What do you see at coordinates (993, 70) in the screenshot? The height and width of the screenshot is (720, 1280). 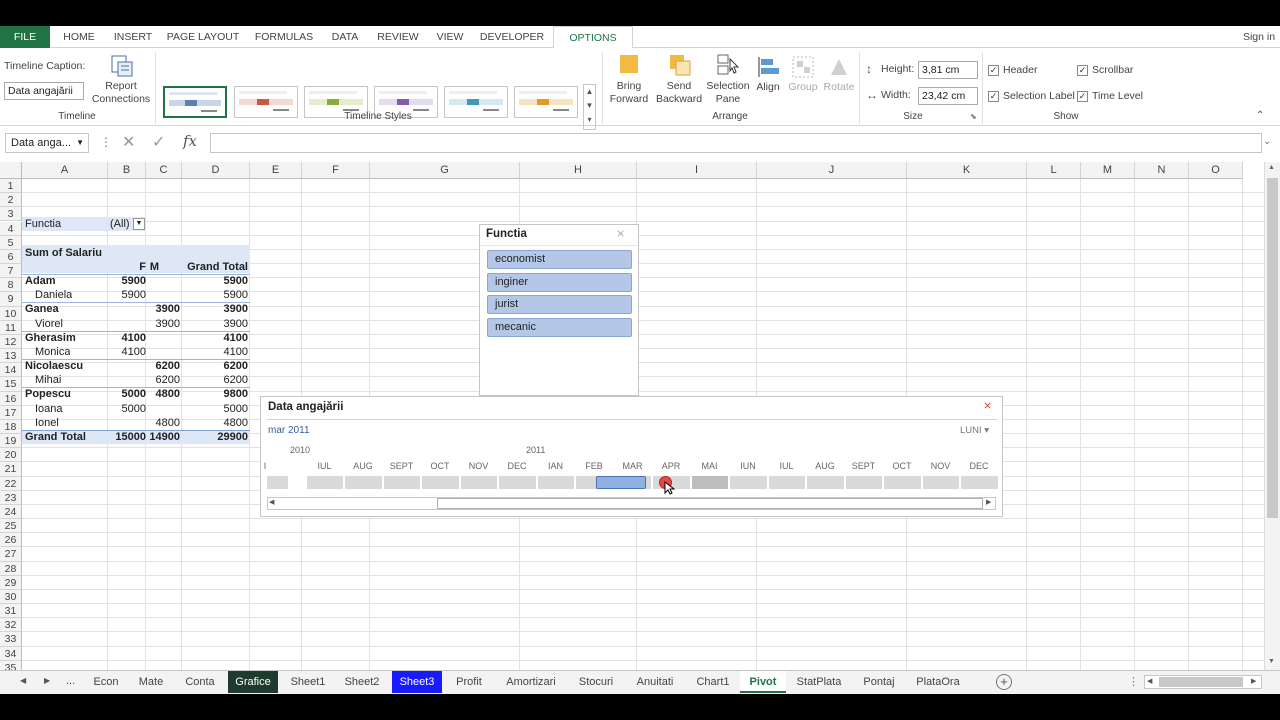 I see `header-checkbox: ✓` at bounding box center [993, 70].